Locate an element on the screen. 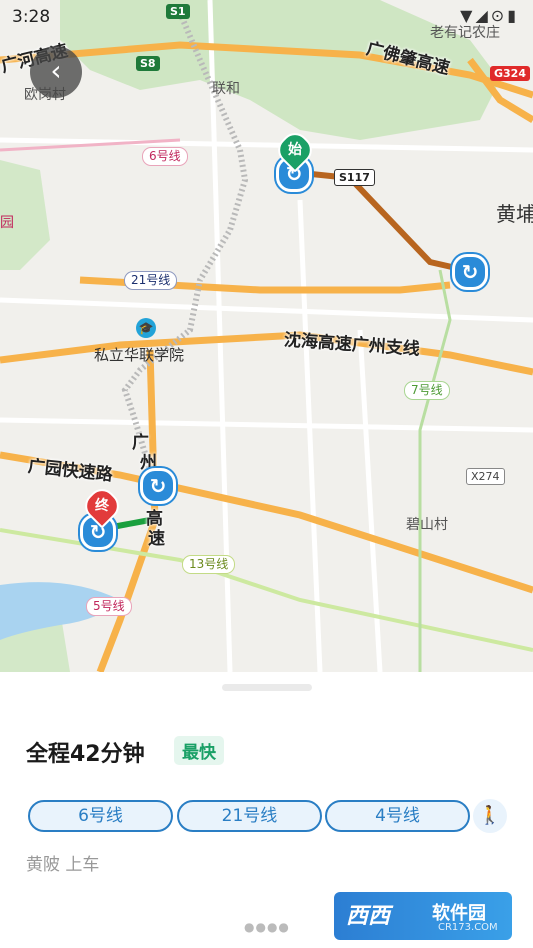 The height and width of the screenshot is (948, 533). shield-s8: S8 is located at coordinates (148, 63).